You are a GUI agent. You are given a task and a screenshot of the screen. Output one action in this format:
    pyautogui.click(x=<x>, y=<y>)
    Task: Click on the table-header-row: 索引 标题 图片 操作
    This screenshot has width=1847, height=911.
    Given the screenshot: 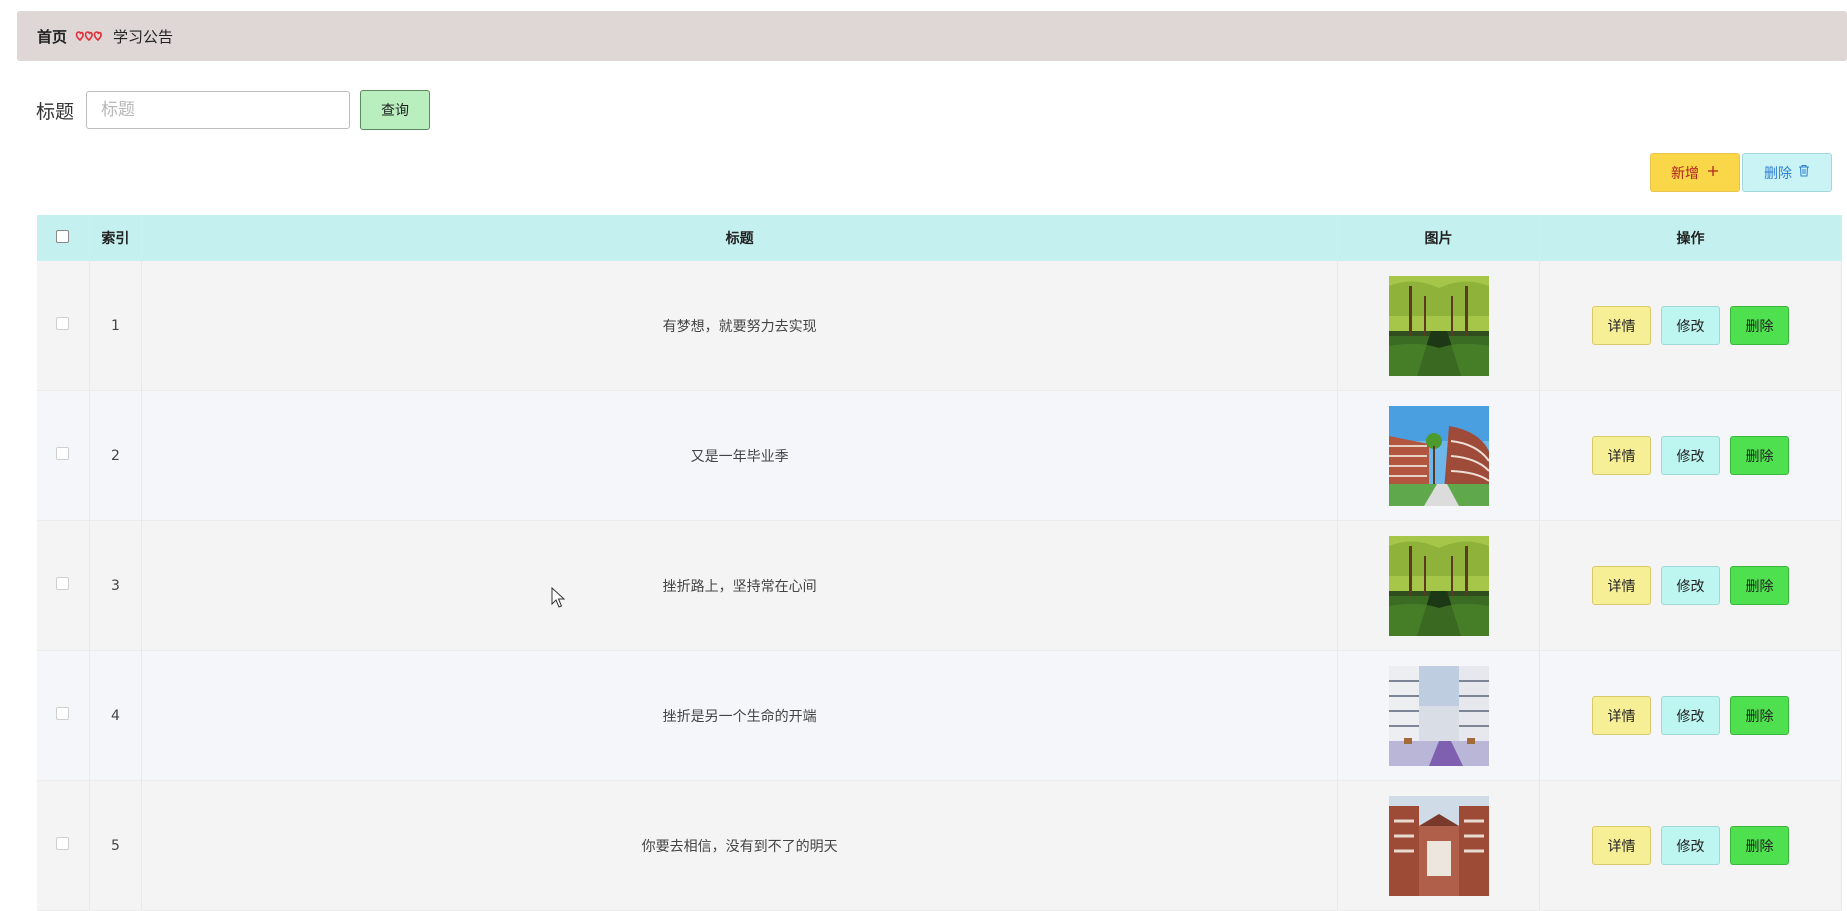 What is the action you would take?
    pyautogui.click(x=939, y=238)
    